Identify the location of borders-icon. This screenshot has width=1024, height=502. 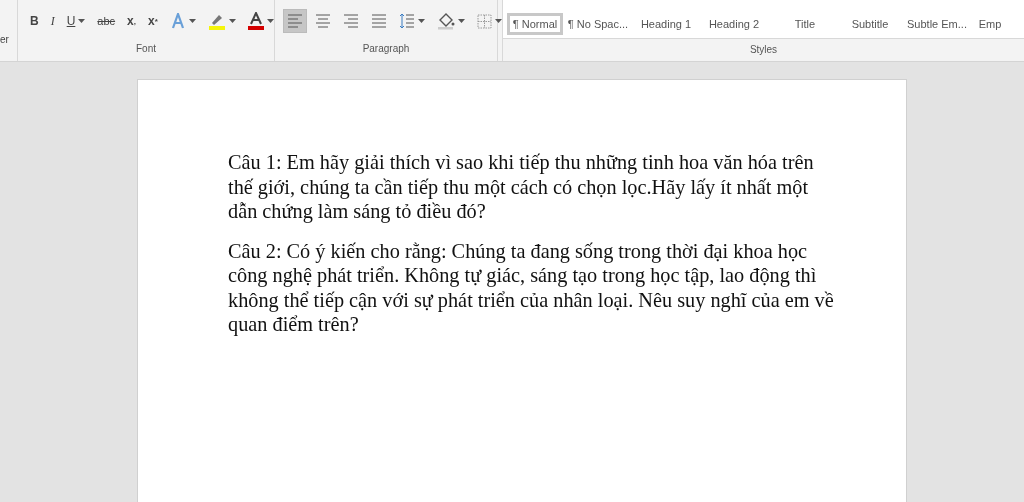
(484, 21).